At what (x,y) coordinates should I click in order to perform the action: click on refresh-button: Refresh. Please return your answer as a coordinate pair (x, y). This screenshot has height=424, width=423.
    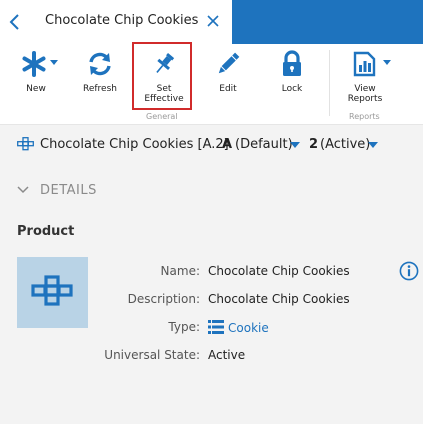
    Looking at the image, I should click on (100, 72).